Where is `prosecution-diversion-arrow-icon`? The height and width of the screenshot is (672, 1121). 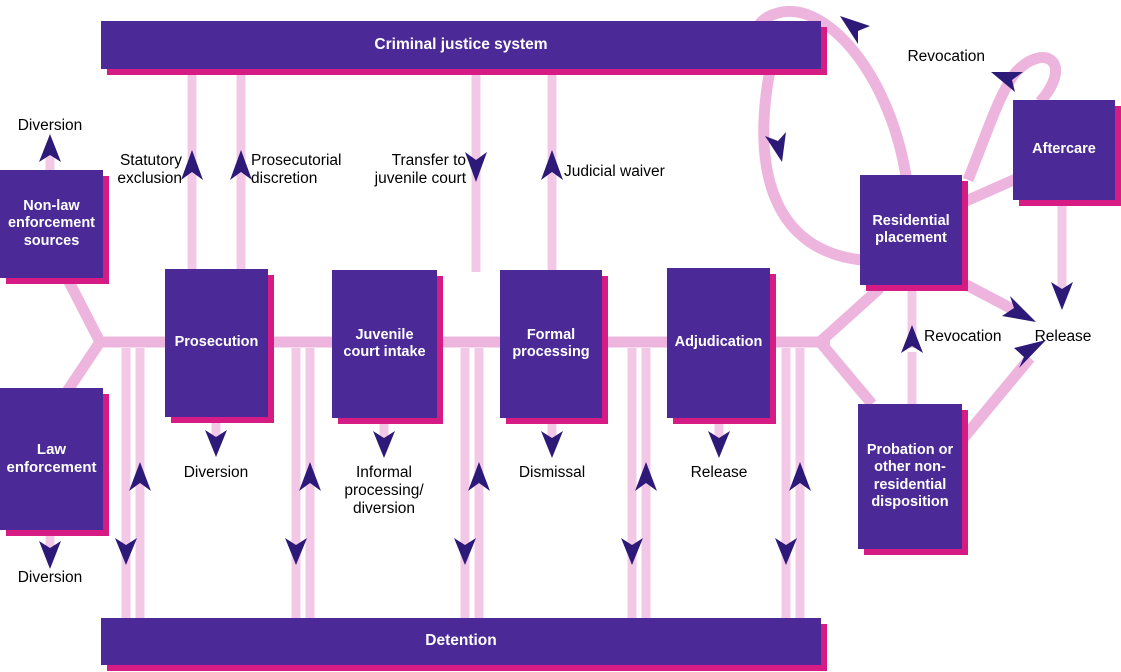
prosecution-diversion-arrow-icon is located at coordinates (216, 443).